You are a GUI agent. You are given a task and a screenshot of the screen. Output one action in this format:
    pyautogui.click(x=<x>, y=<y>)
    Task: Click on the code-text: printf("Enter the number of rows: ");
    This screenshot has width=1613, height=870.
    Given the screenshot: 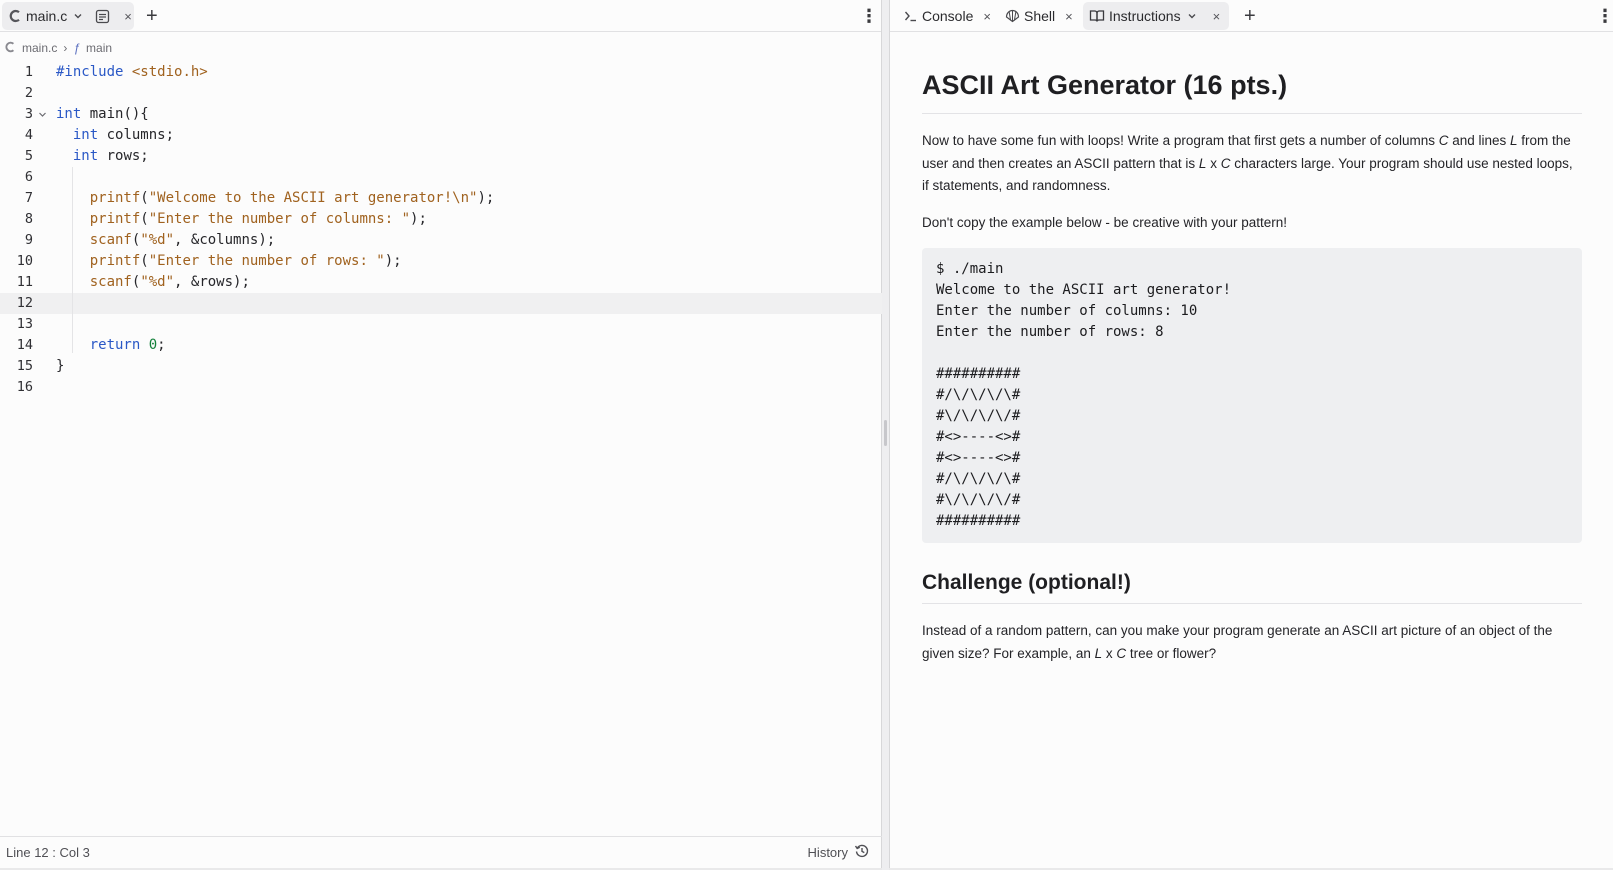 What is the action you would take?
    pyautogui.click(x=245, y=261)
    